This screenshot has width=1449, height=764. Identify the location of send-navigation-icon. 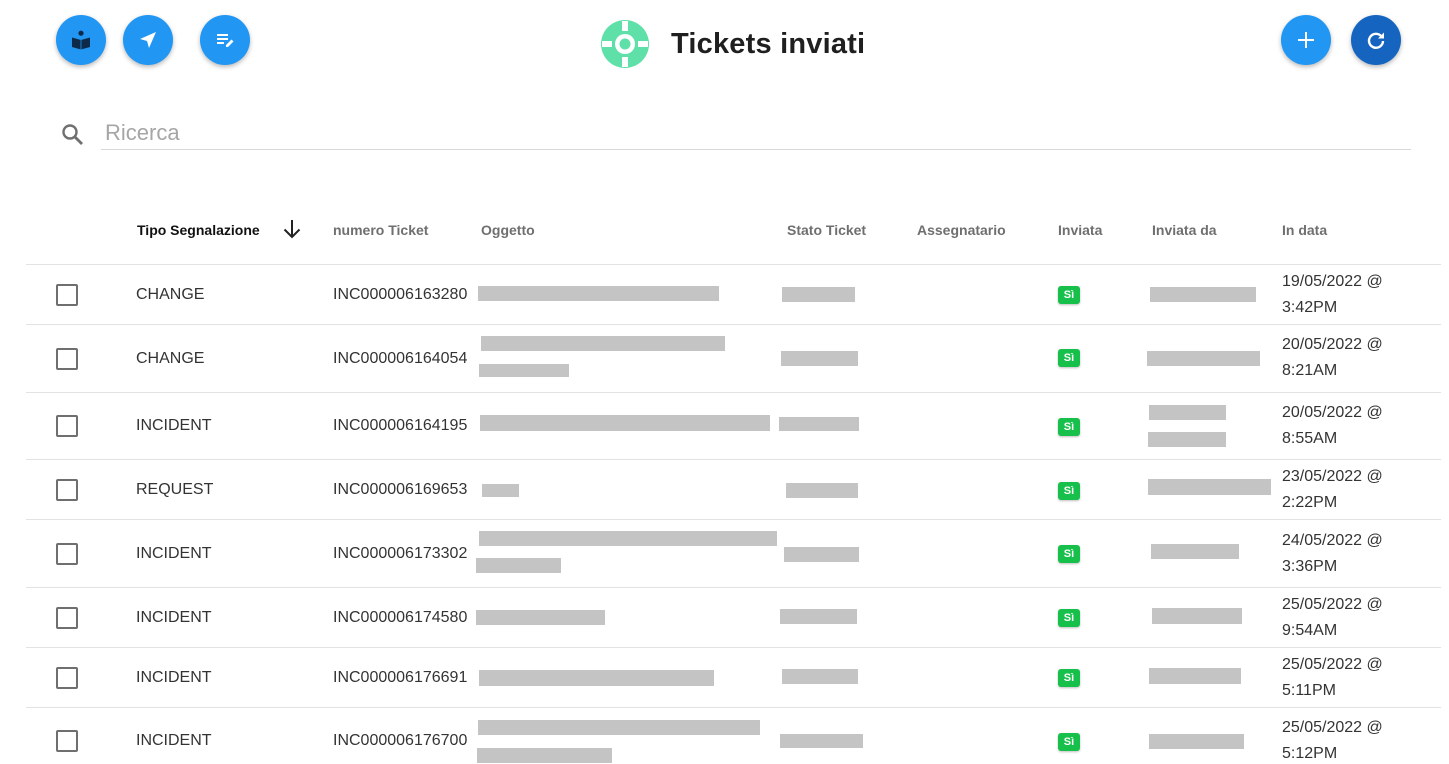
(148, 40).